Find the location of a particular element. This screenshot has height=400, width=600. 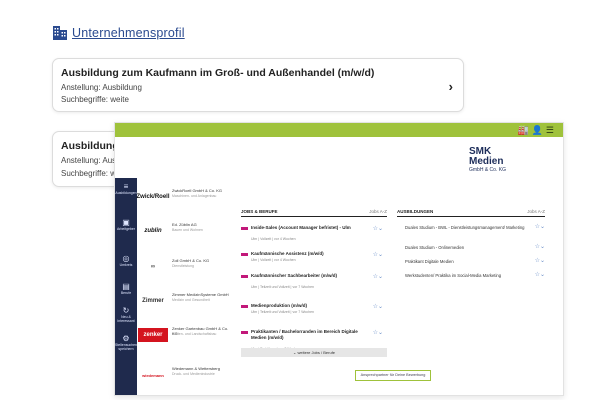

nav-label: Arbeitgeber is located at coordinates (126, 229).